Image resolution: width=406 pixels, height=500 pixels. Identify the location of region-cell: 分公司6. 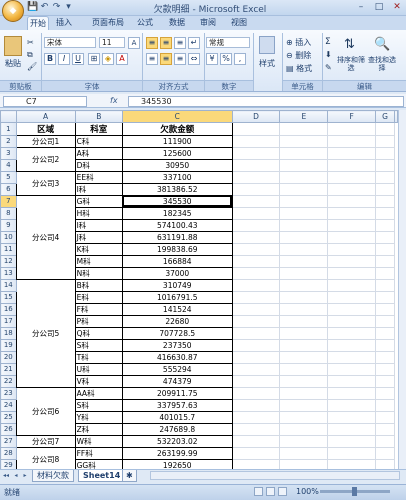
(45, 411).